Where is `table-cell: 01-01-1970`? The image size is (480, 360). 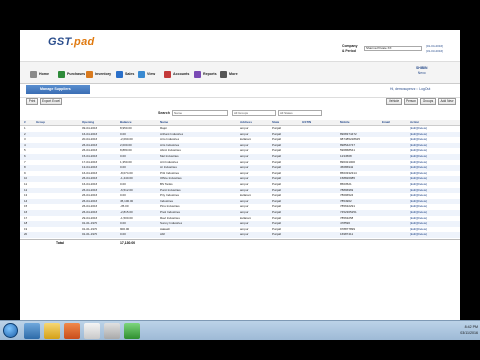
table-cell: 01-01-1970 is located at coordinates (90, 234).